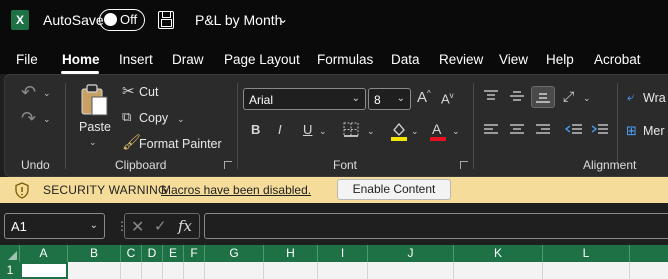 This screenshot has height=279, width=668. Describe the element at coordinates (617, 59) in the screenshot. I see `tab-acrobat: Acrobat` at that location.